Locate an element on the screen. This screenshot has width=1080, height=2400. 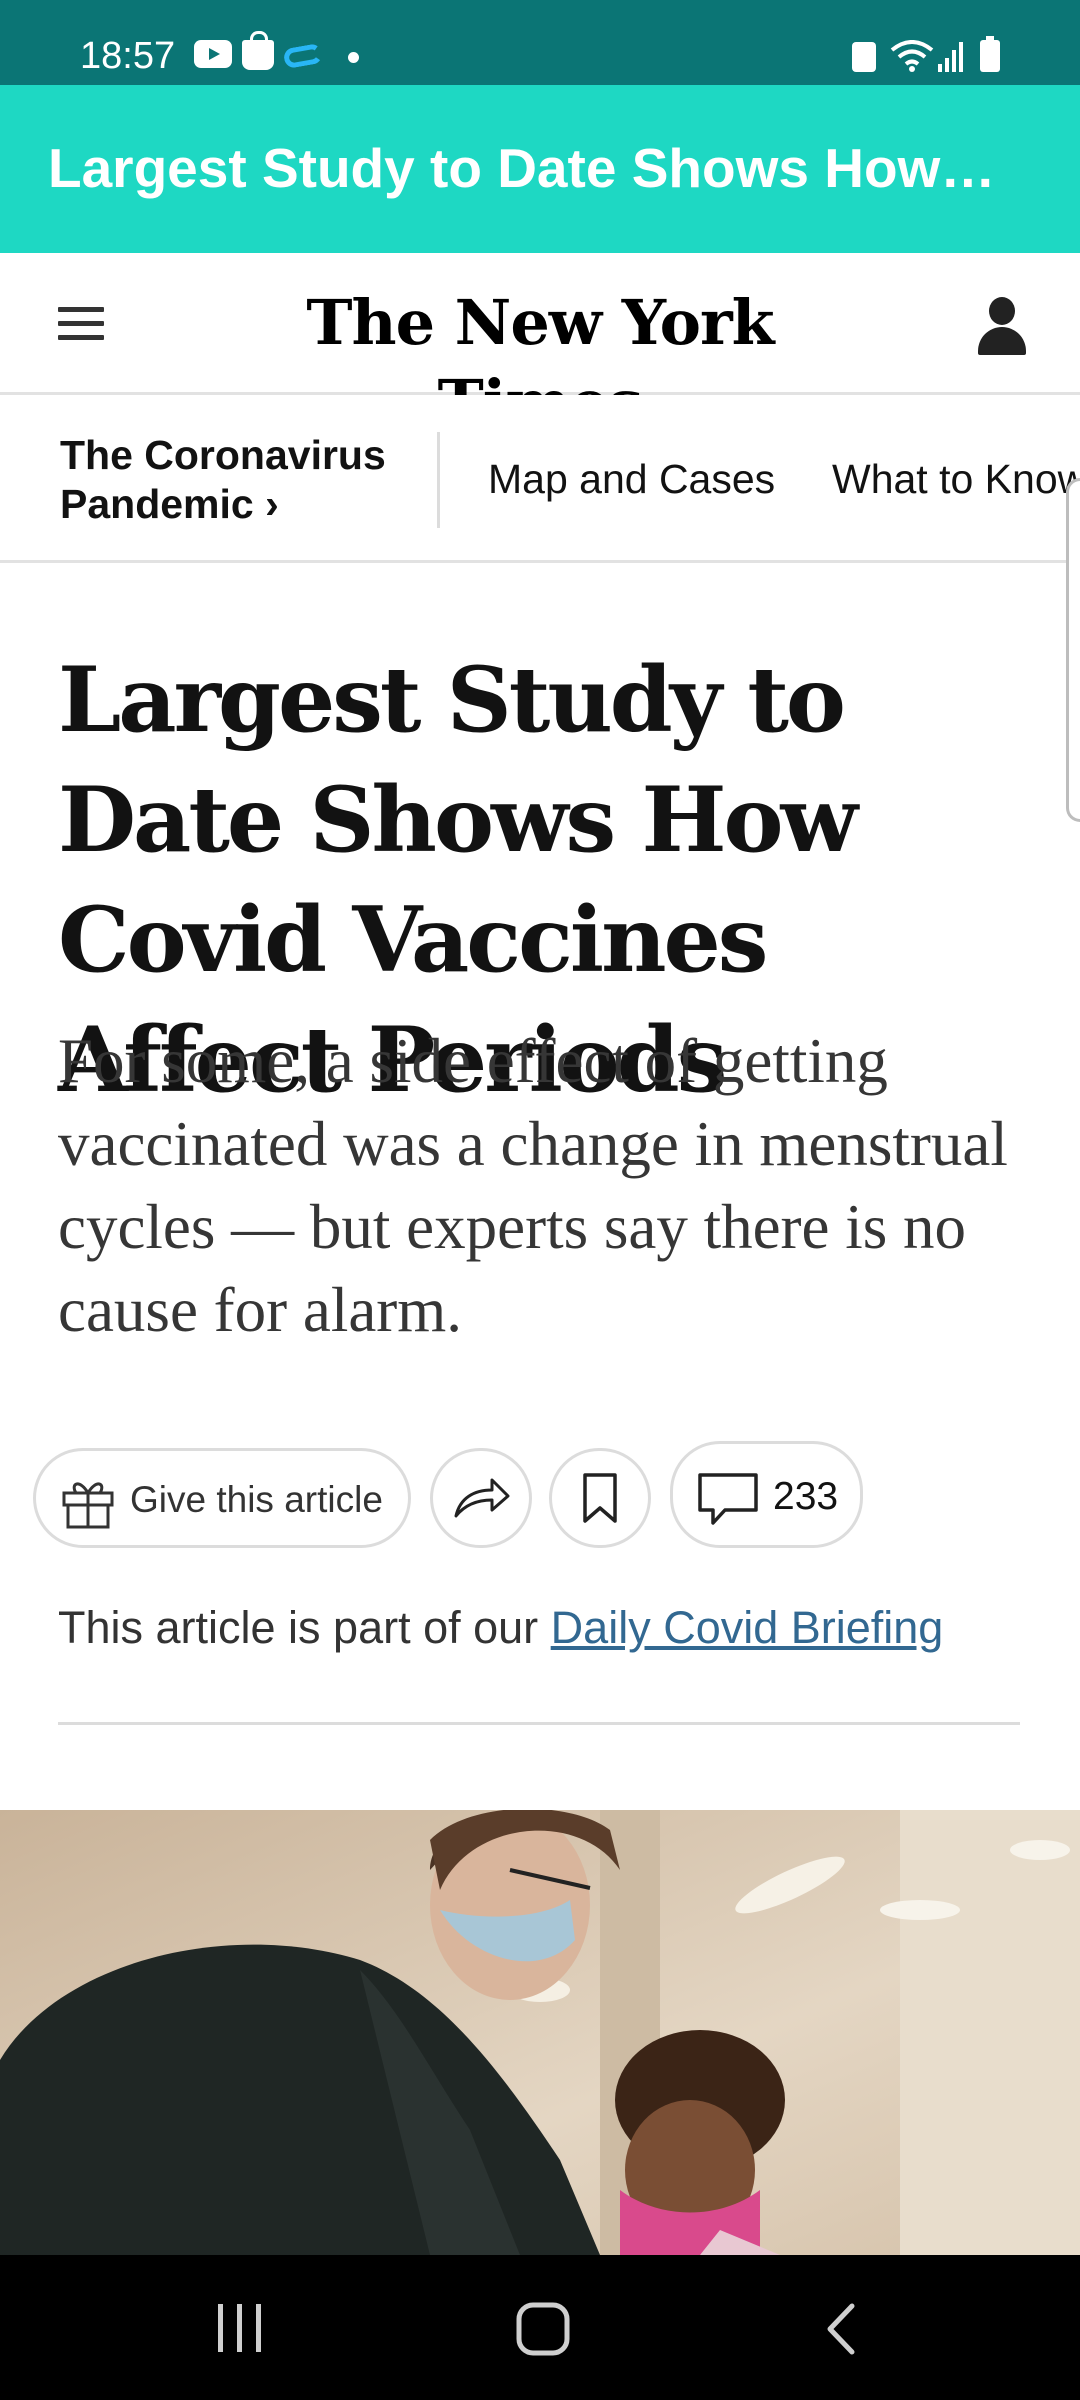
status-bar: 18:57 is located at coordinates (540, 42).